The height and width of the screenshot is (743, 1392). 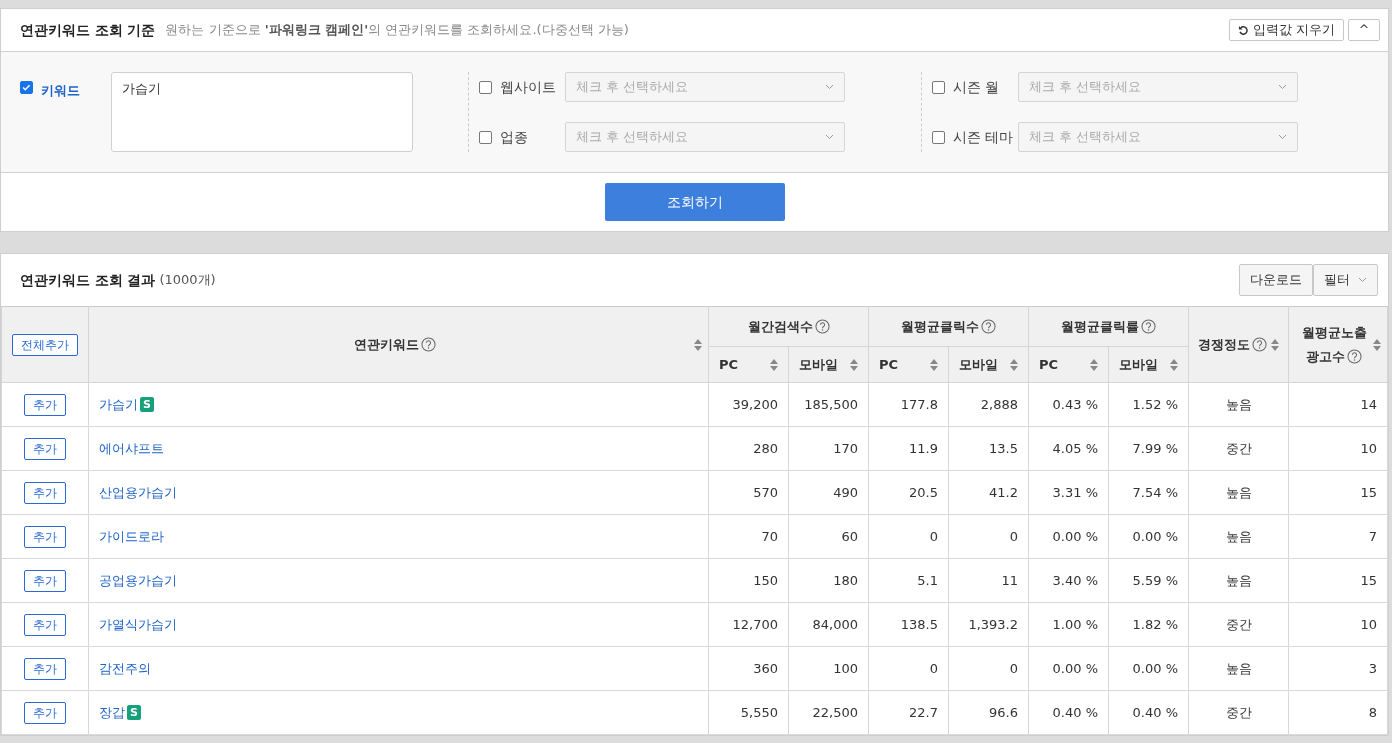 I want to click on keyword-link: 가습기, so click(x=118, y=404).